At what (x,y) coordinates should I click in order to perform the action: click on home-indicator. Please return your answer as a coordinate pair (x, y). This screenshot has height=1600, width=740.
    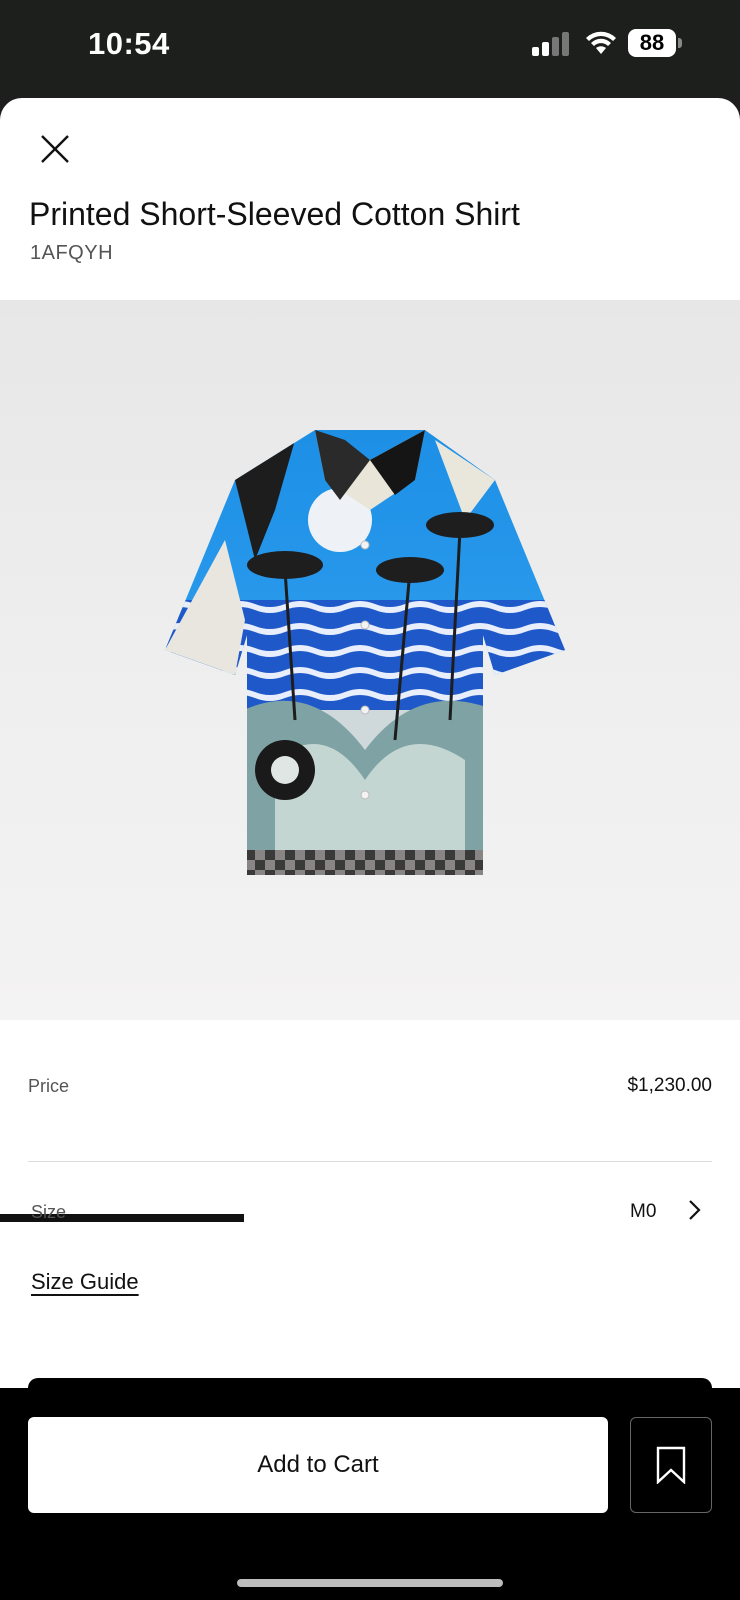
    Looking at the image, I should click on (370, 1583).